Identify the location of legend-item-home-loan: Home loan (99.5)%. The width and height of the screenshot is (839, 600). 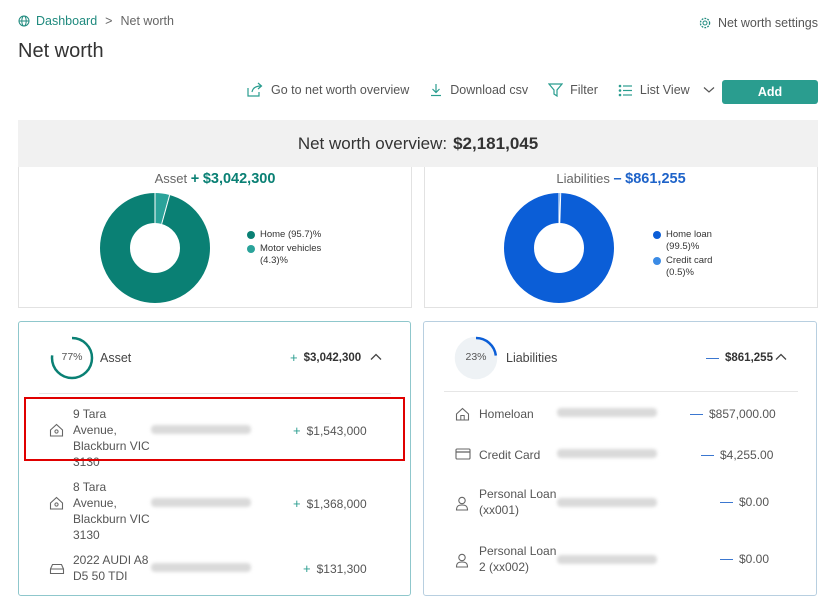
(698, 241).